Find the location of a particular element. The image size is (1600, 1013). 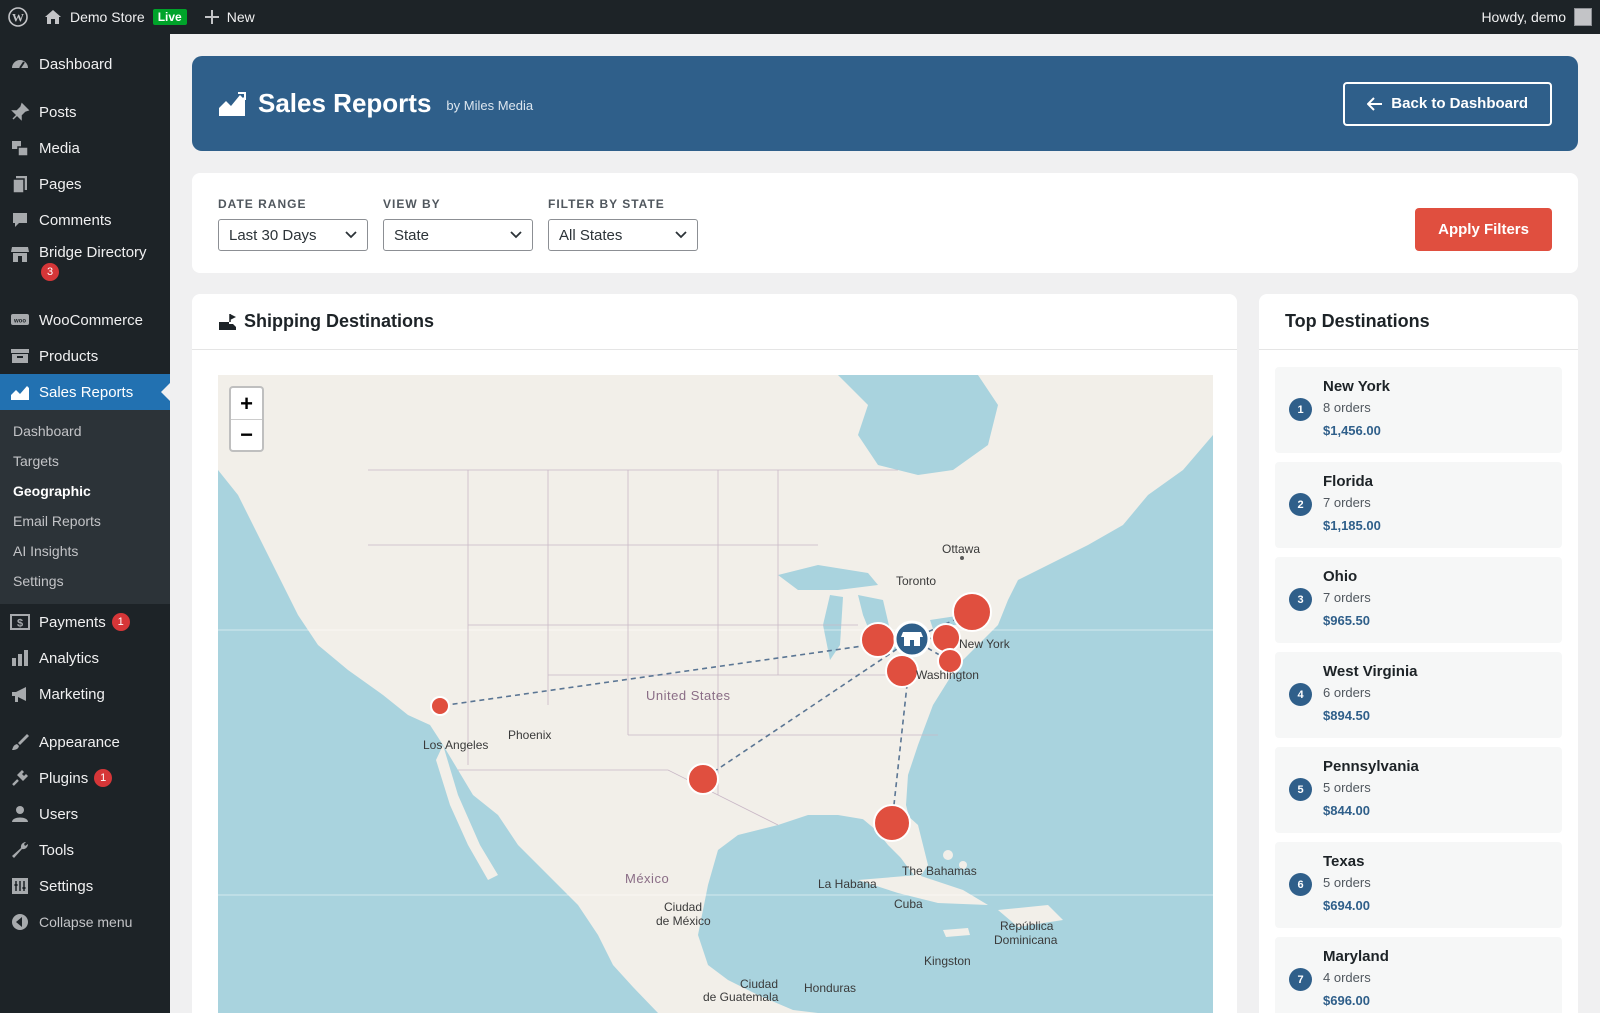

sidebar-item-settings: Settings is located at coordinates (85, 886).